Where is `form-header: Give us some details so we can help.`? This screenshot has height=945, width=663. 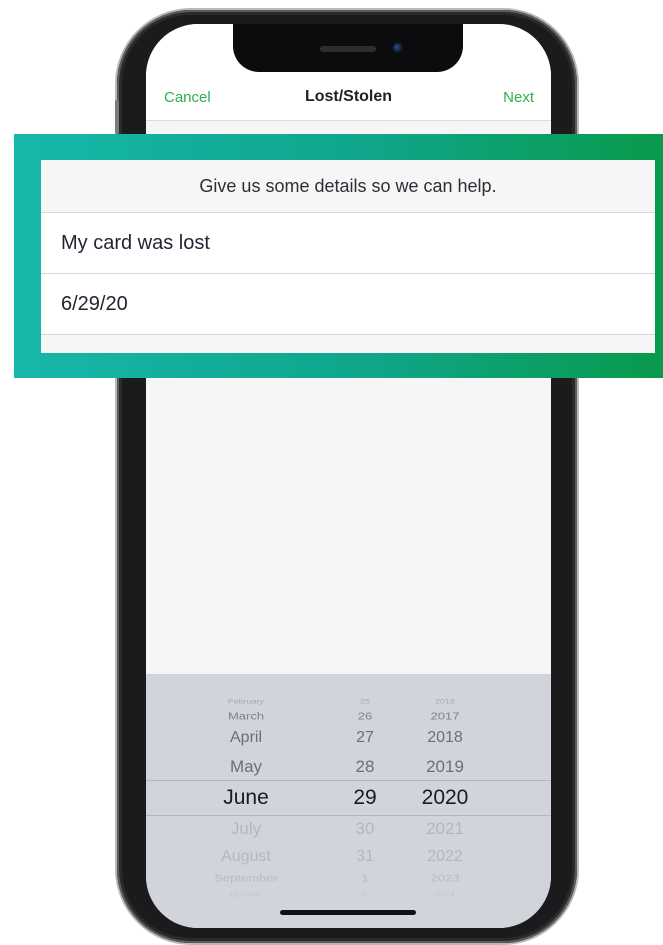
form-header: Give us some details so we can help. is located at coordinates (348, 186).